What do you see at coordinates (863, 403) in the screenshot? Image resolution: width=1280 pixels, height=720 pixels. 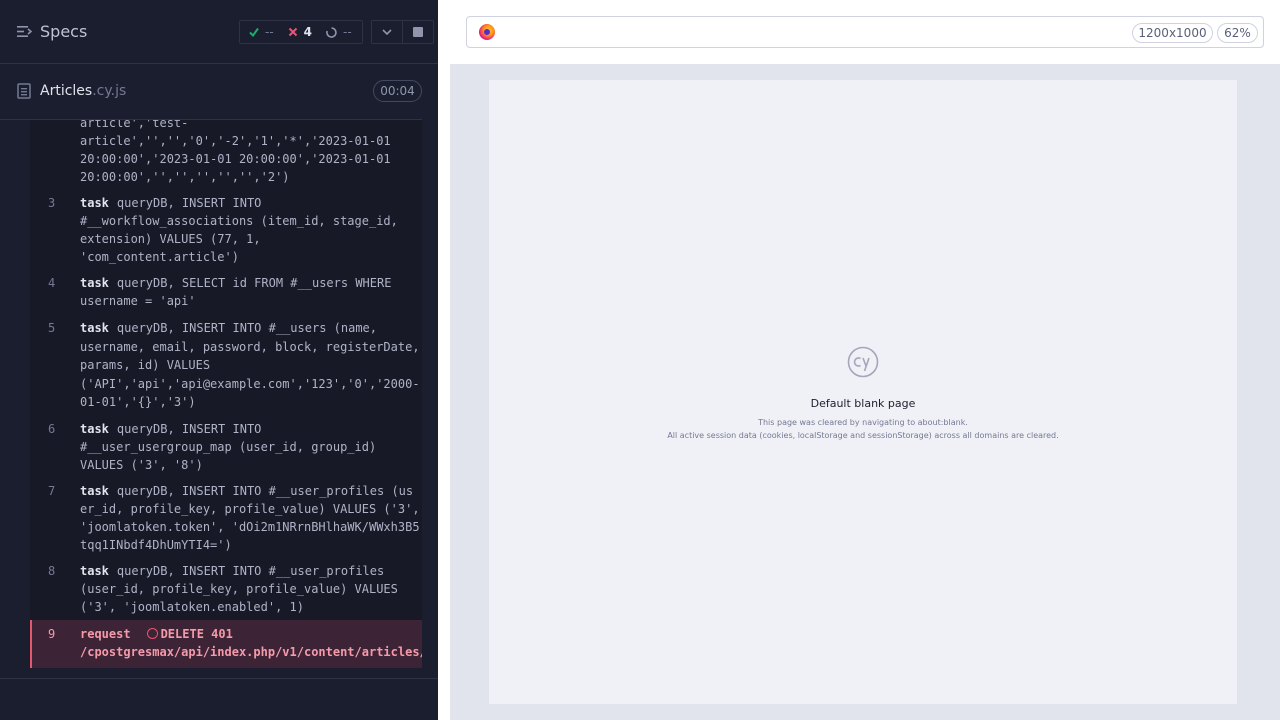 I see `blank-page-title: Default blank page` at bounding box center [863, 403].